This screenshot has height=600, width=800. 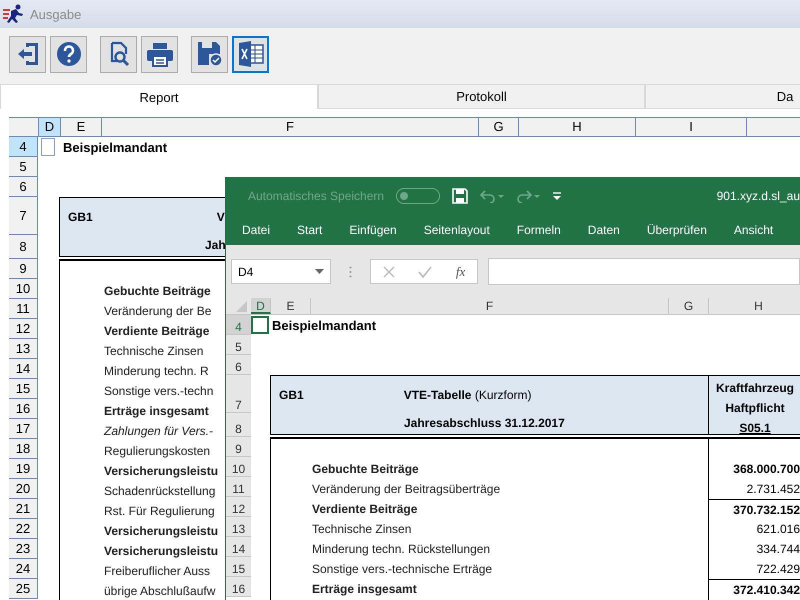 I want to click on row-header: 17, so click(x=23, y=429).